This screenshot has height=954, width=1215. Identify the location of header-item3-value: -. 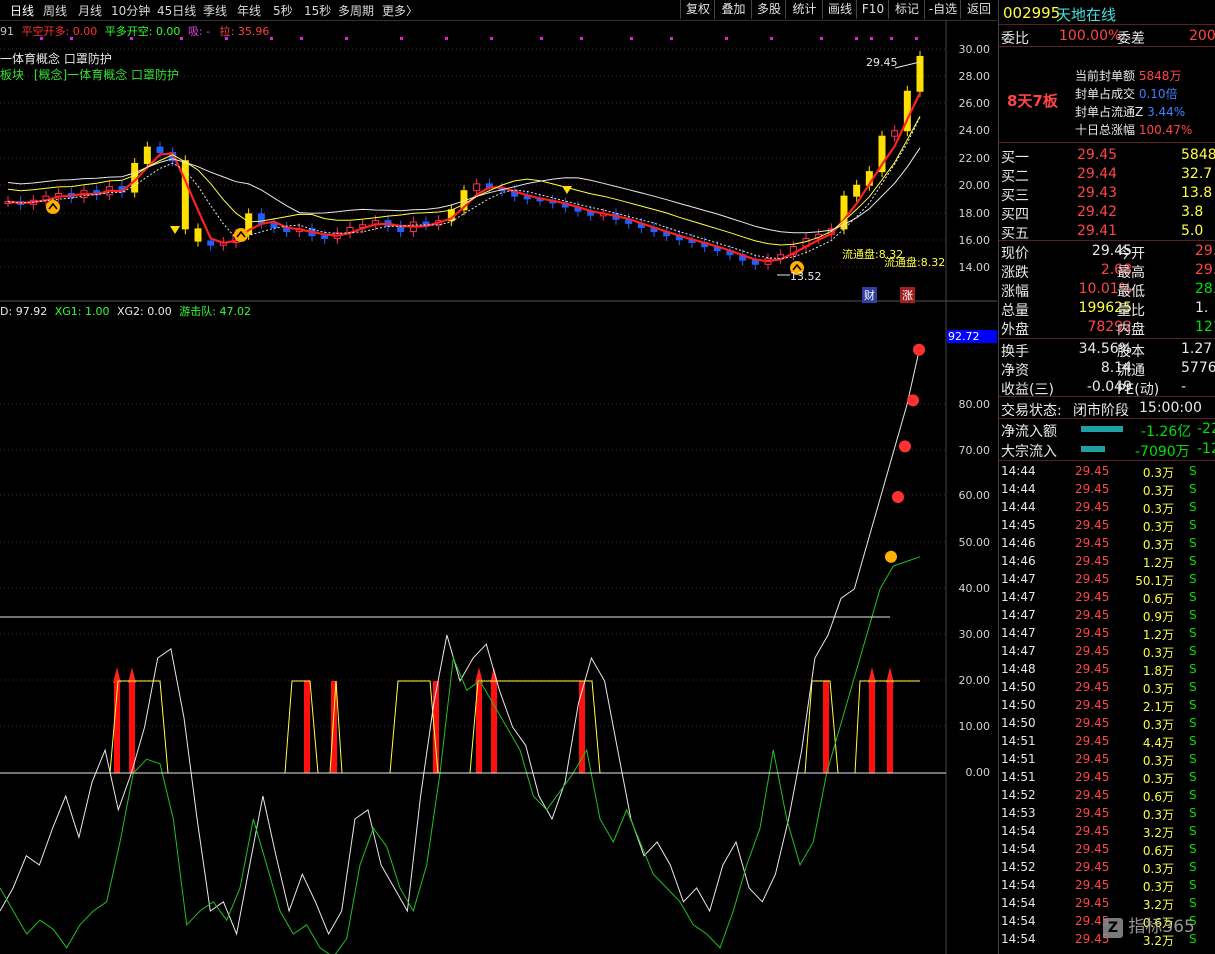
(208, 31).